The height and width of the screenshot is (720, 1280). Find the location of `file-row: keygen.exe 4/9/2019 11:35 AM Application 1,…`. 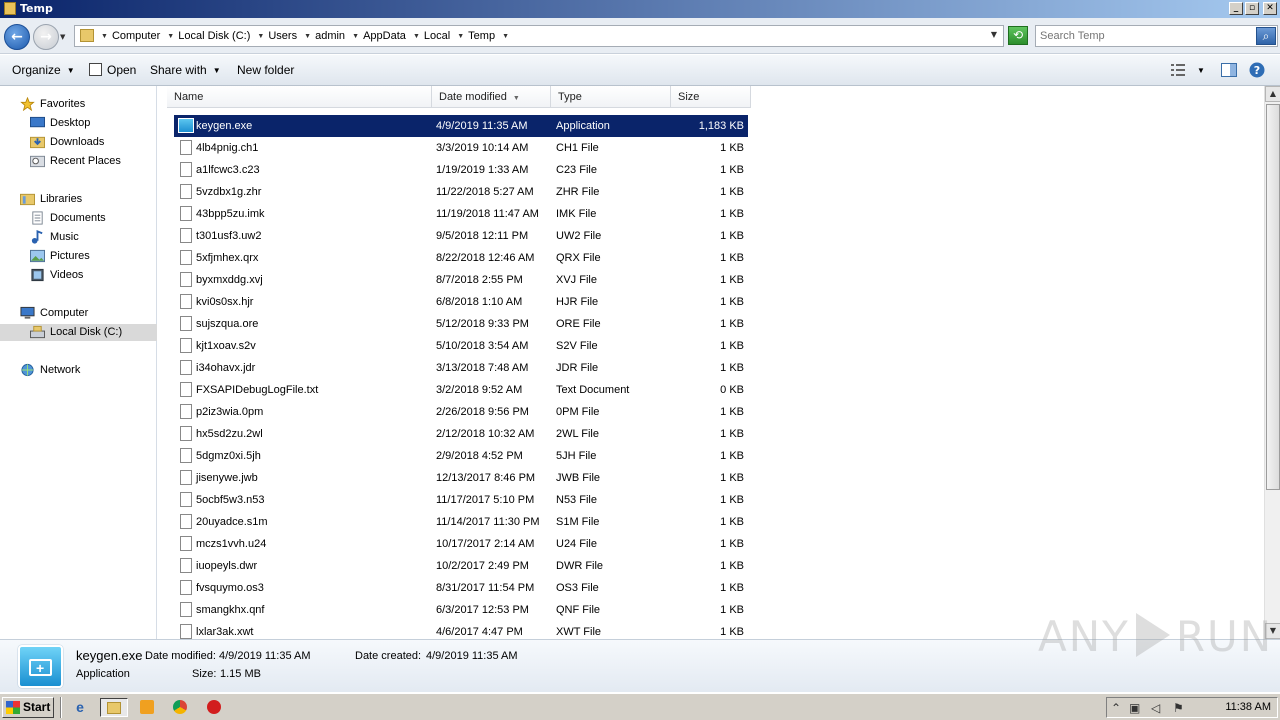

file-row: keygen.exe 4/9/2019 11:35 AM Application 1,… is located at coordinates (461, 126).